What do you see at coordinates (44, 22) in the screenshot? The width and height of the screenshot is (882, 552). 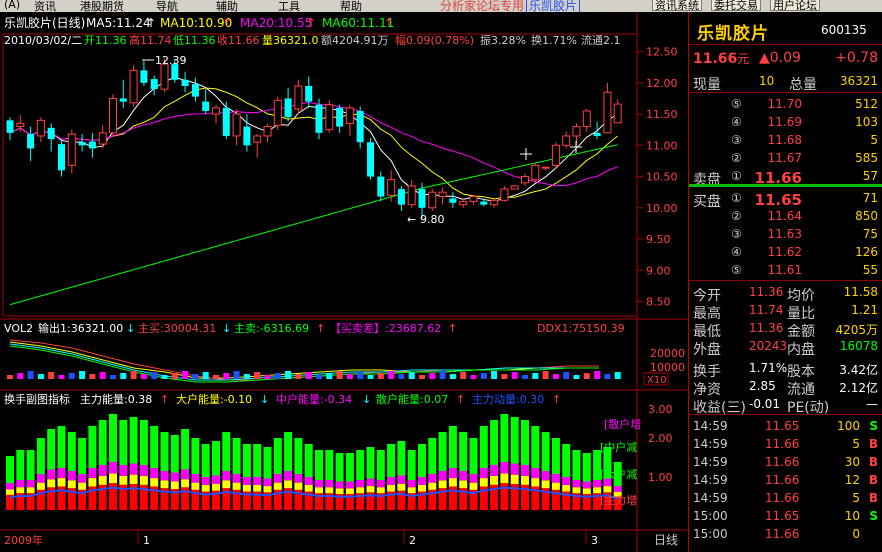 I see `chart-title: 乐凯胶片(日线)` at bounding box center [44, 22].